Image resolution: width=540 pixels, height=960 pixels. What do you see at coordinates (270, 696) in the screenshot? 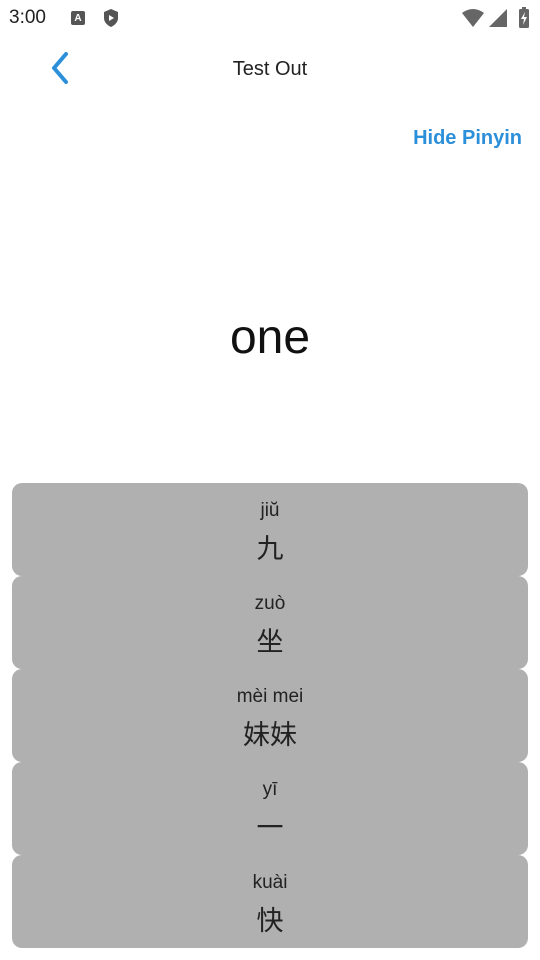
I see `option-pinyin: mèi mei` at bounding box center [270, 696].